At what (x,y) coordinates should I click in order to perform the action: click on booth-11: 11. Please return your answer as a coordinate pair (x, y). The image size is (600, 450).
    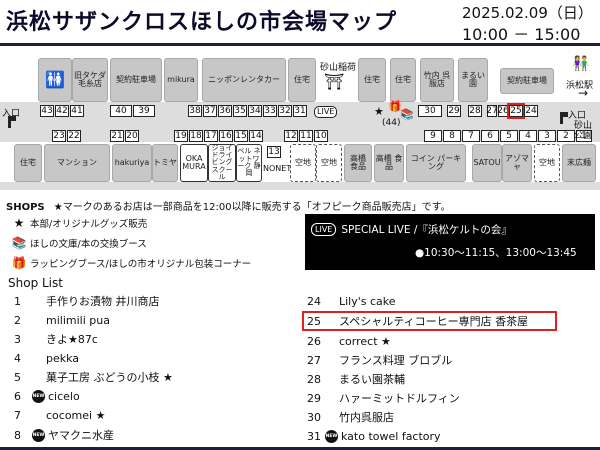
    Looking at the image, I should click on (306, 136).